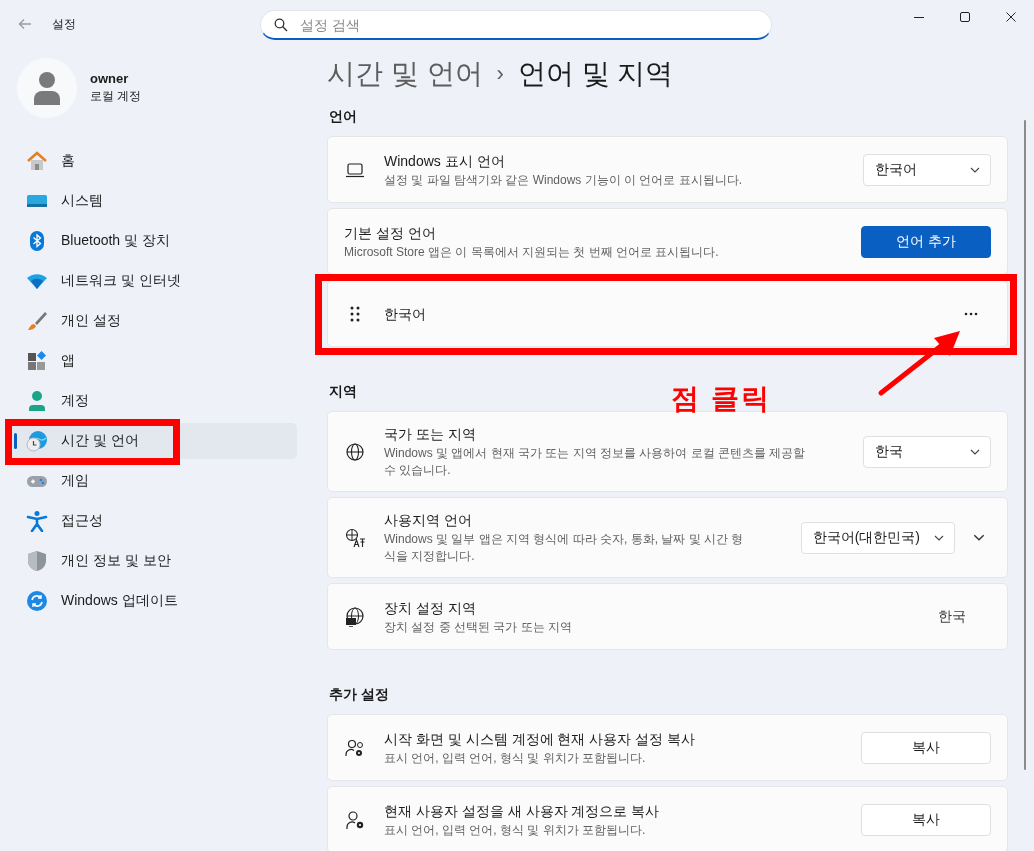 The height and width of the screenshot is (851, 1034). I want to click on scrollbar, so click(1025, 445).